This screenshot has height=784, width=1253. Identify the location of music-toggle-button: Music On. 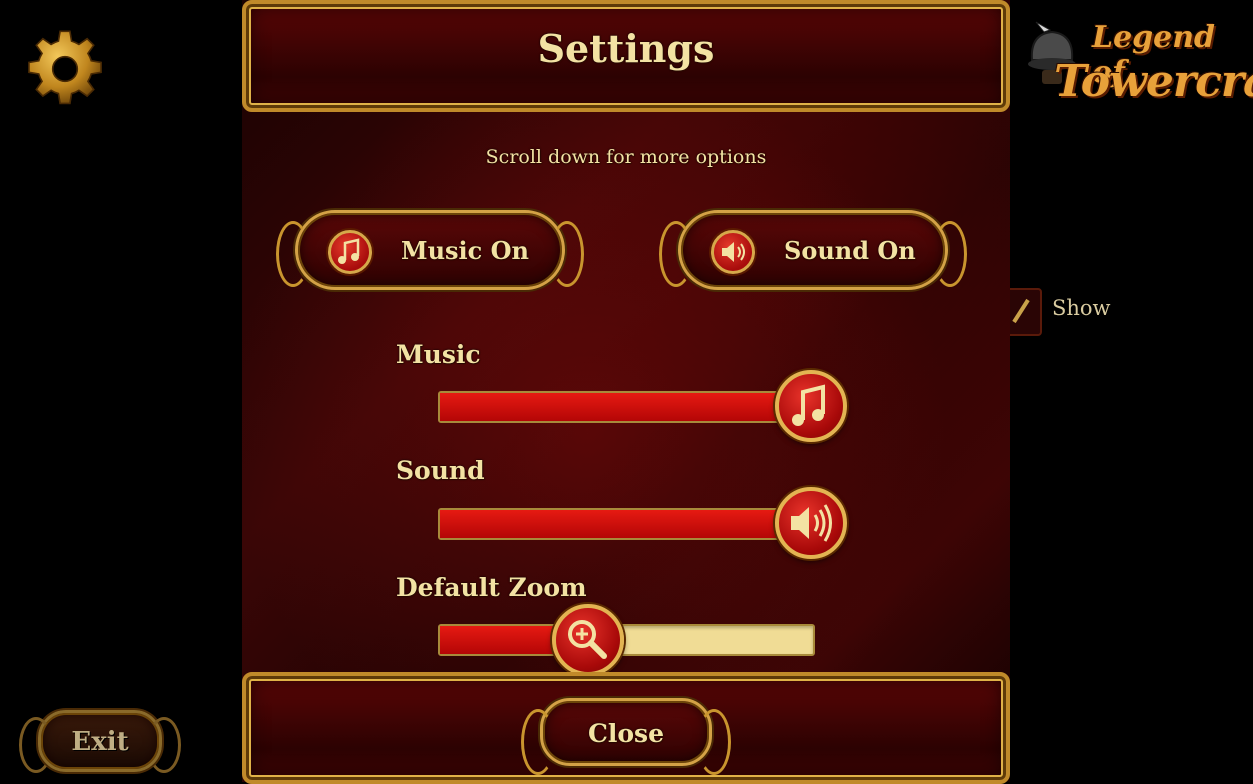
(430, 250).